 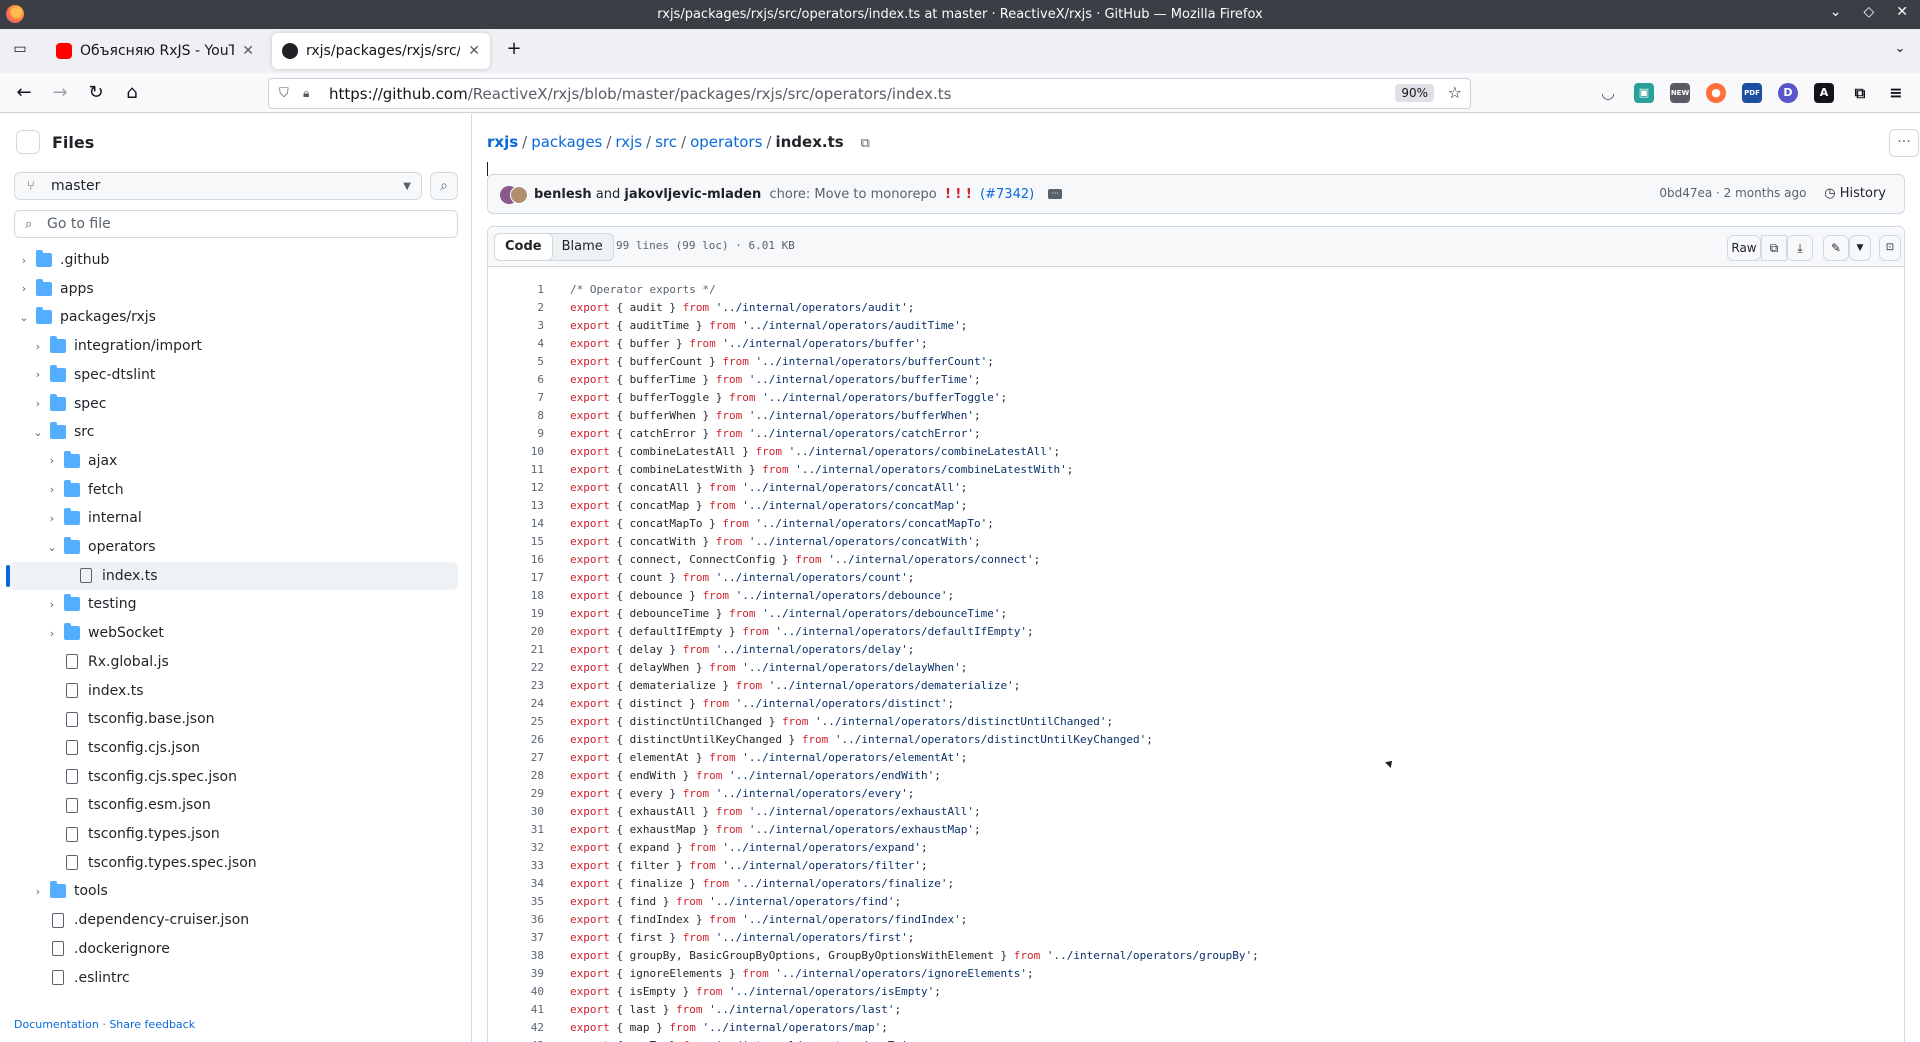 I want to click on line-number: 28, so click(x=516, y=776).